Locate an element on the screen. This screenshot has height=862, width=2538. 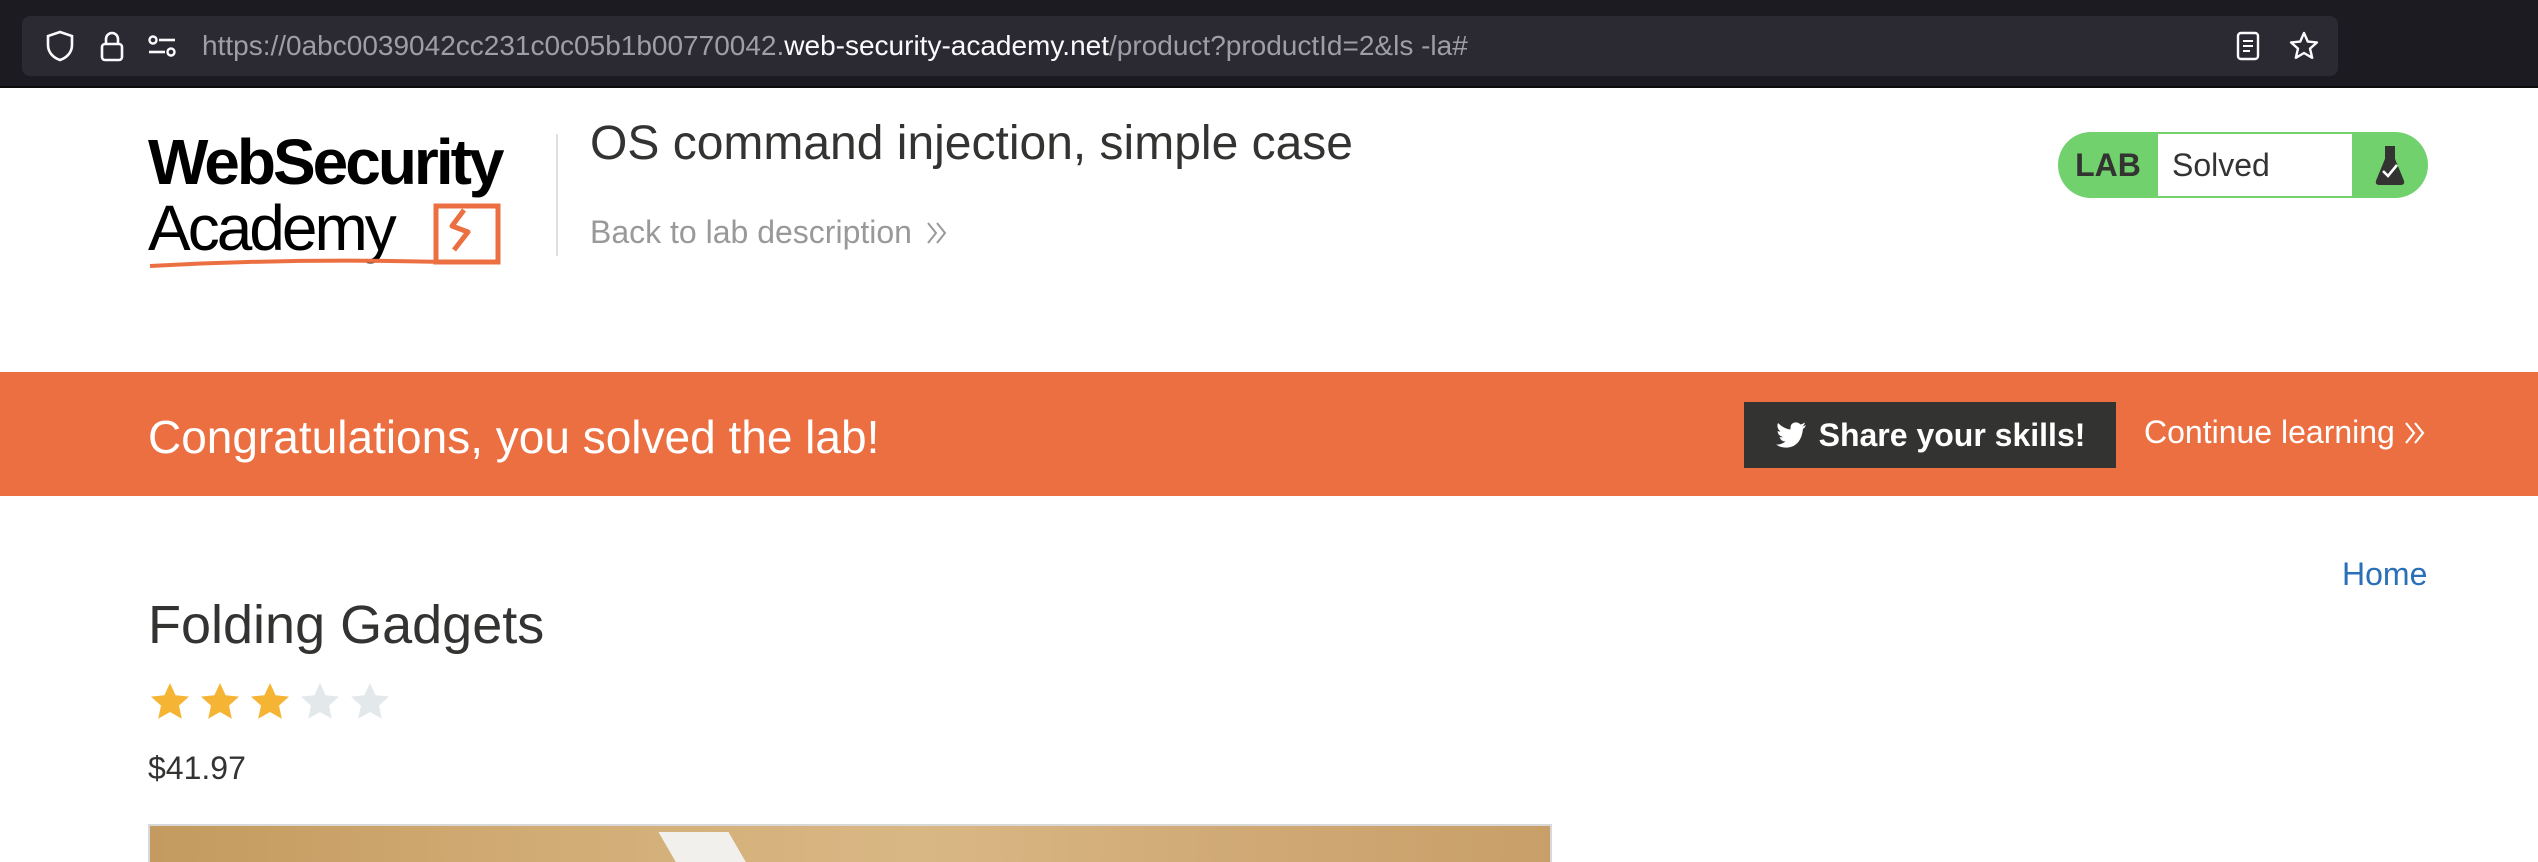
back-to-lab-description-link: Back to lab description is located at coordinates (771, 232).